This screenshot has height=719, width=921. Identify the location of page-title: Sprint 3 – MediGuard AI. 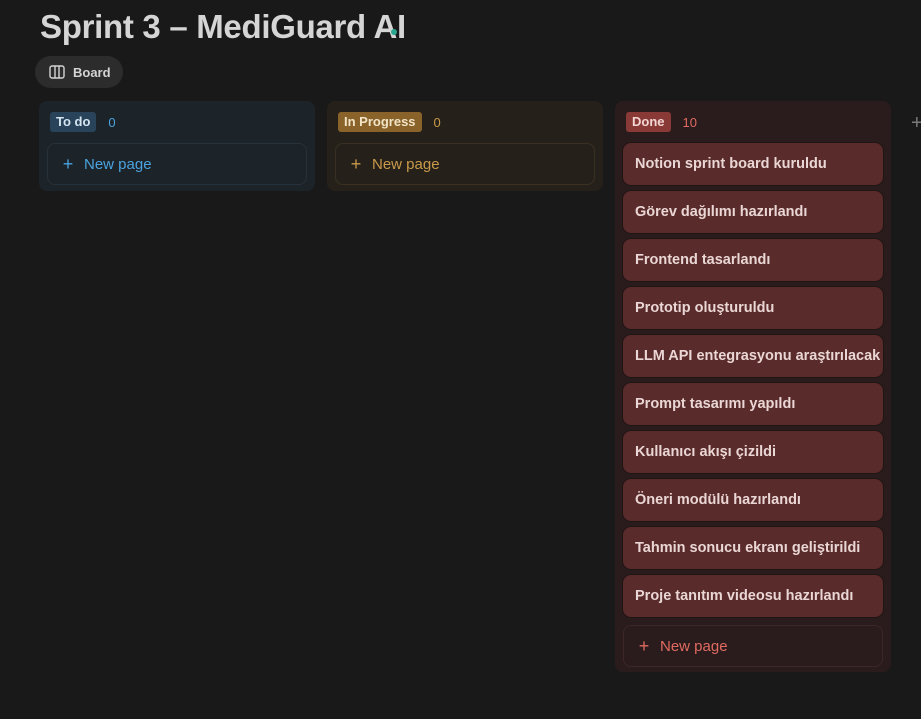
(223, 27).